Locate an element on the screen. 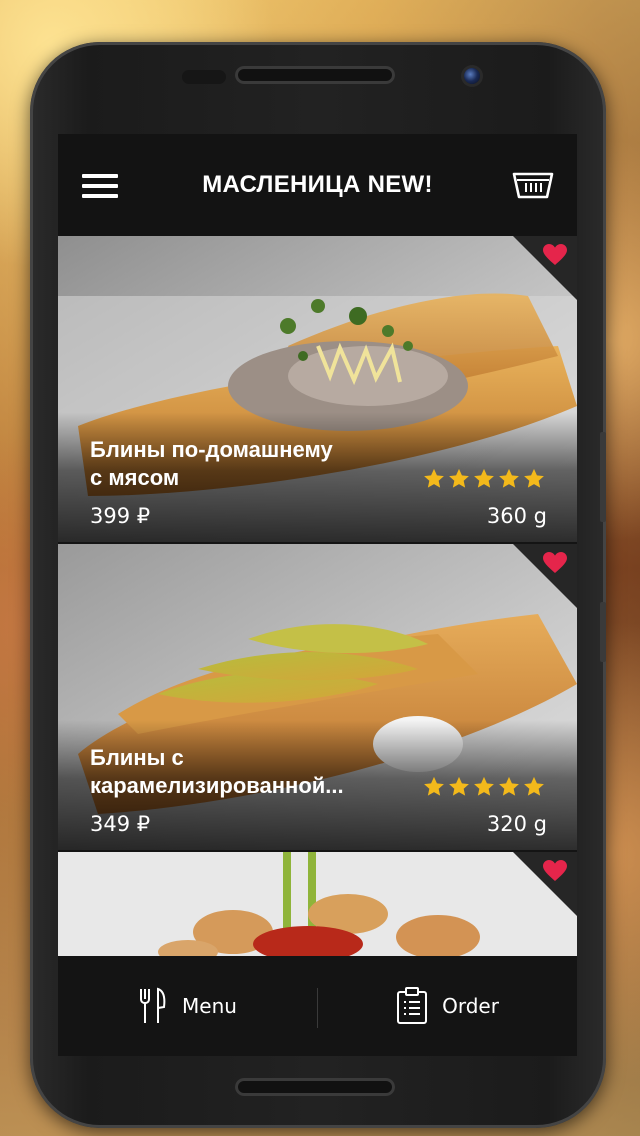 Image resolution: width=640 pixels, height=1136 pixels. sensor is located at coordinates (204, 77).